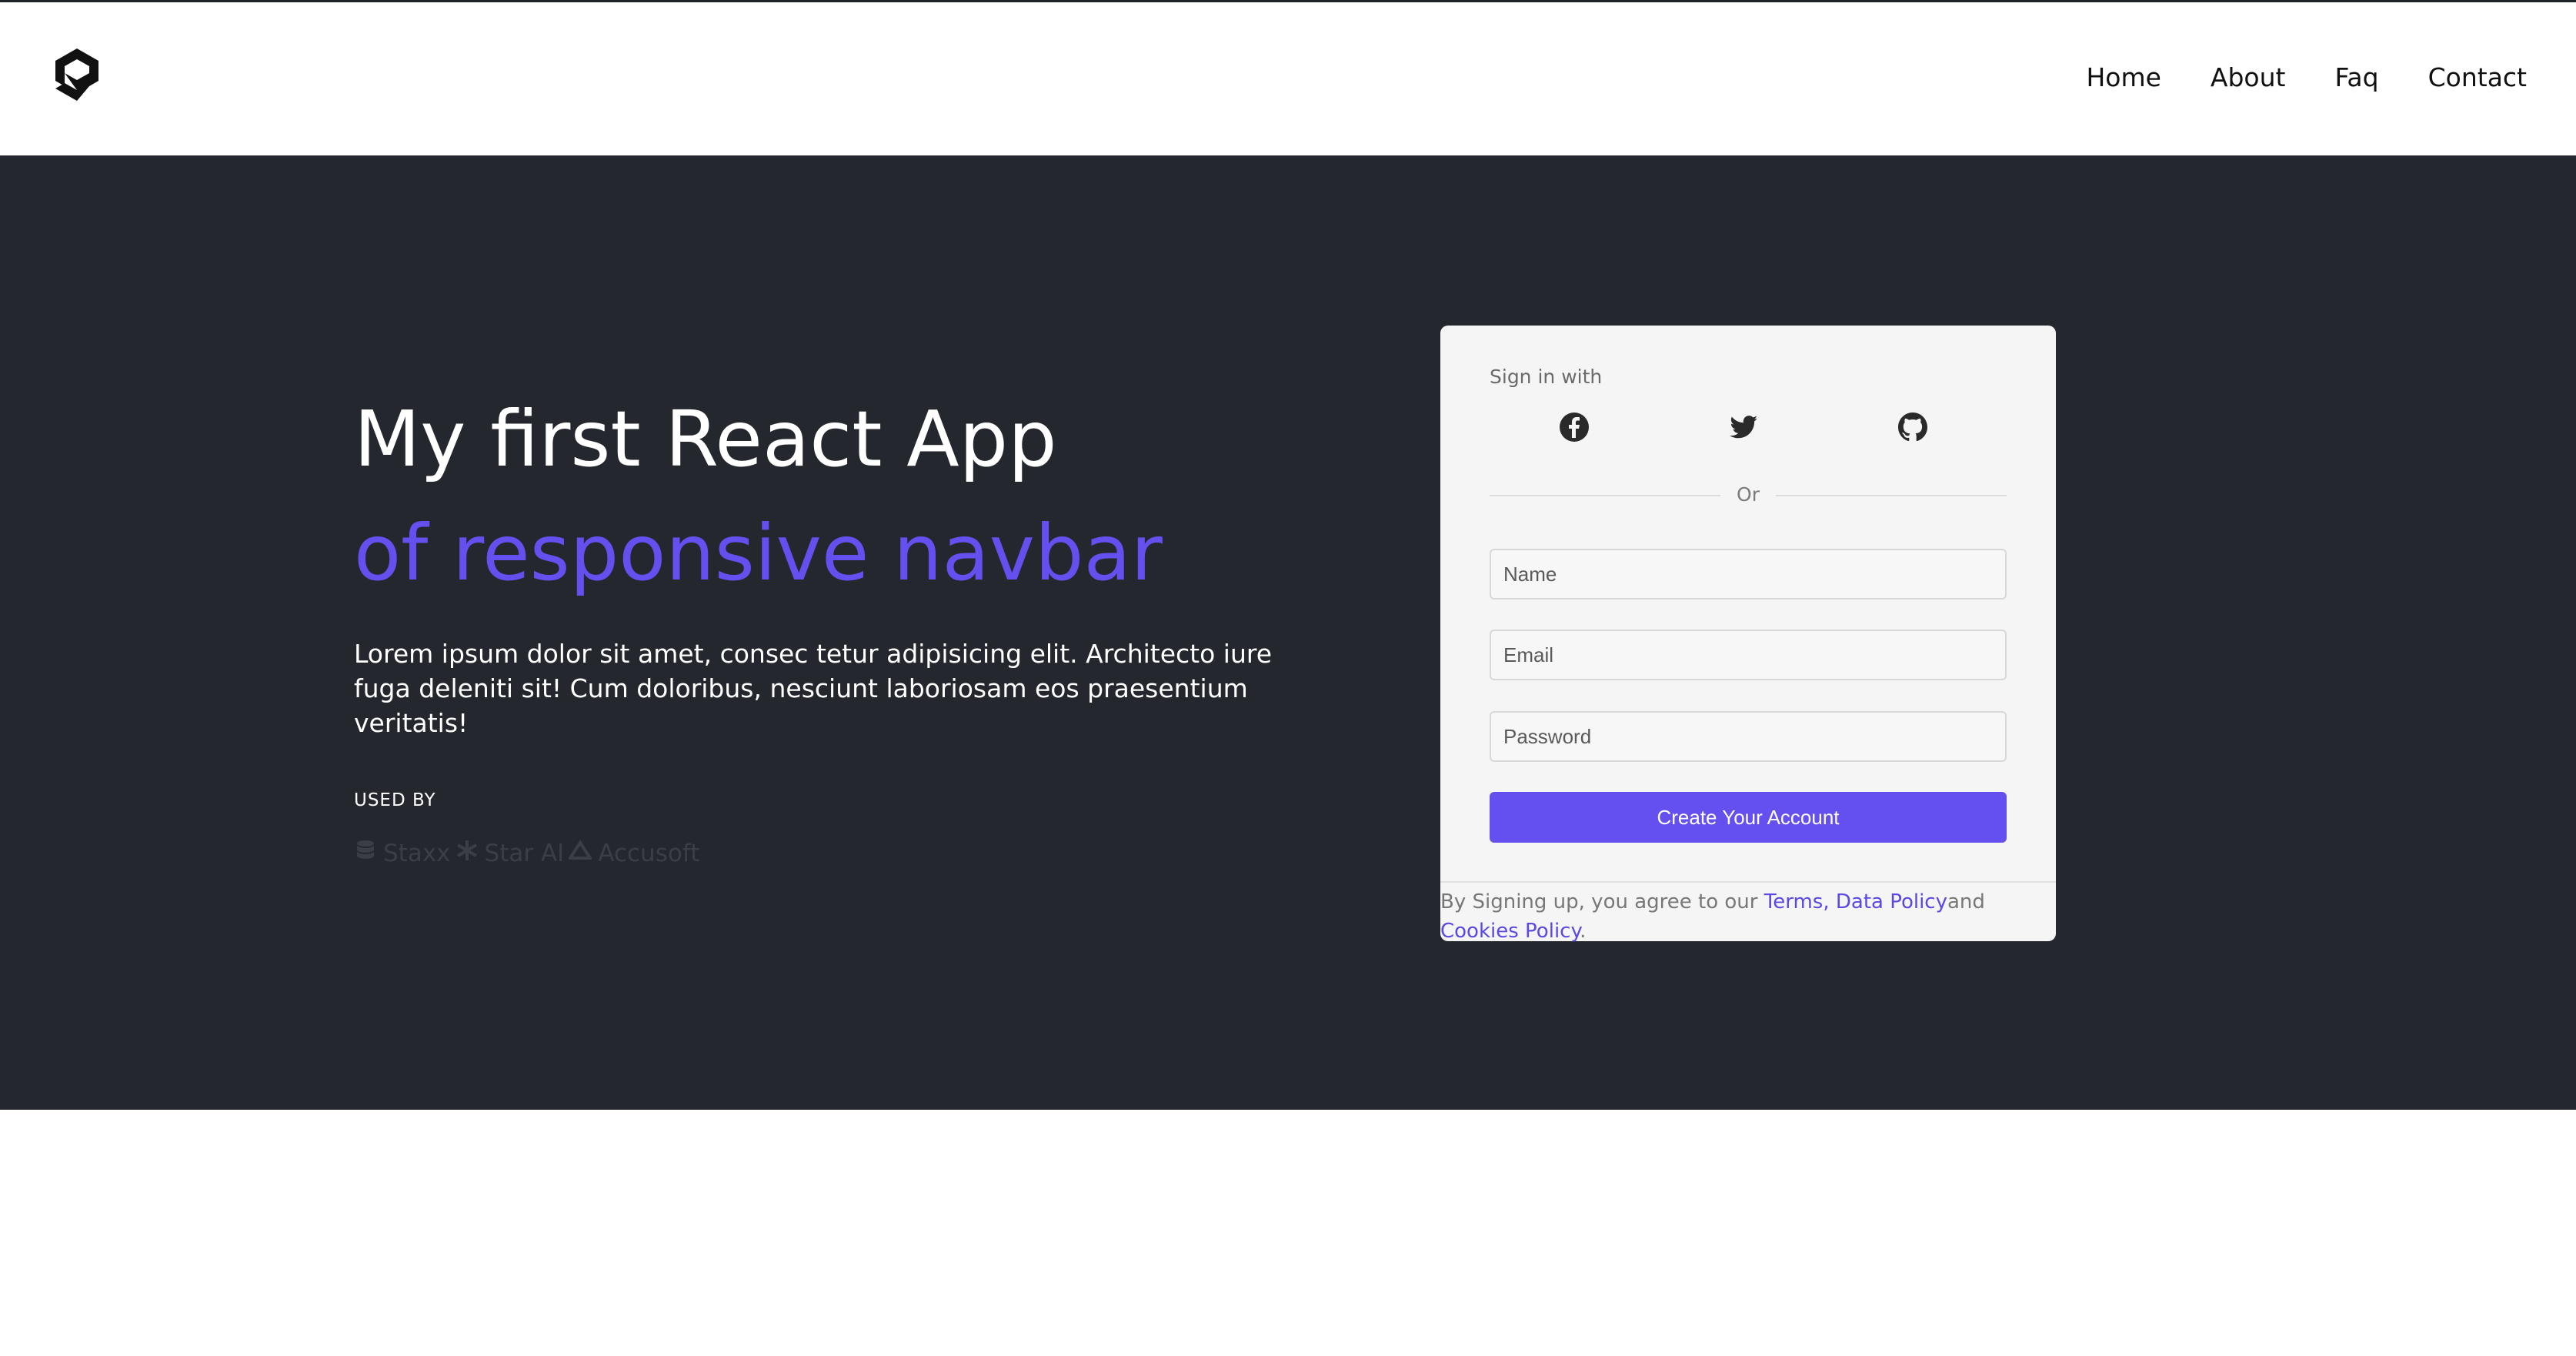 The image size is (2576, 1356). I want to click on twitter-icon, so click(1744, 427).